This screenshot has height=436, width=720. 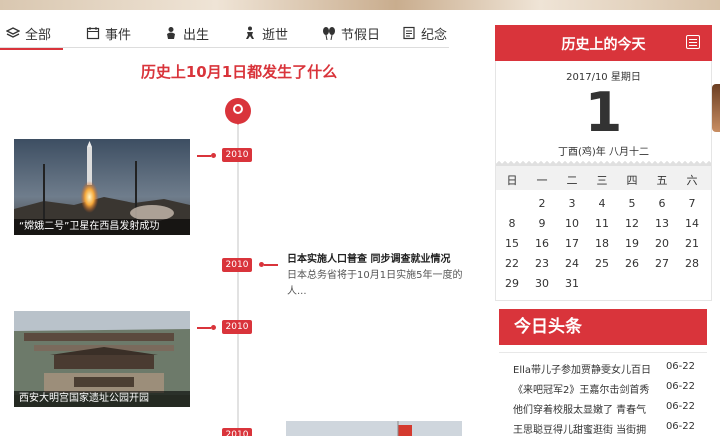 I want to click on calendar-lunar-date: 丁酉(鸡)年 八月十二, so click(x=603, y=152).